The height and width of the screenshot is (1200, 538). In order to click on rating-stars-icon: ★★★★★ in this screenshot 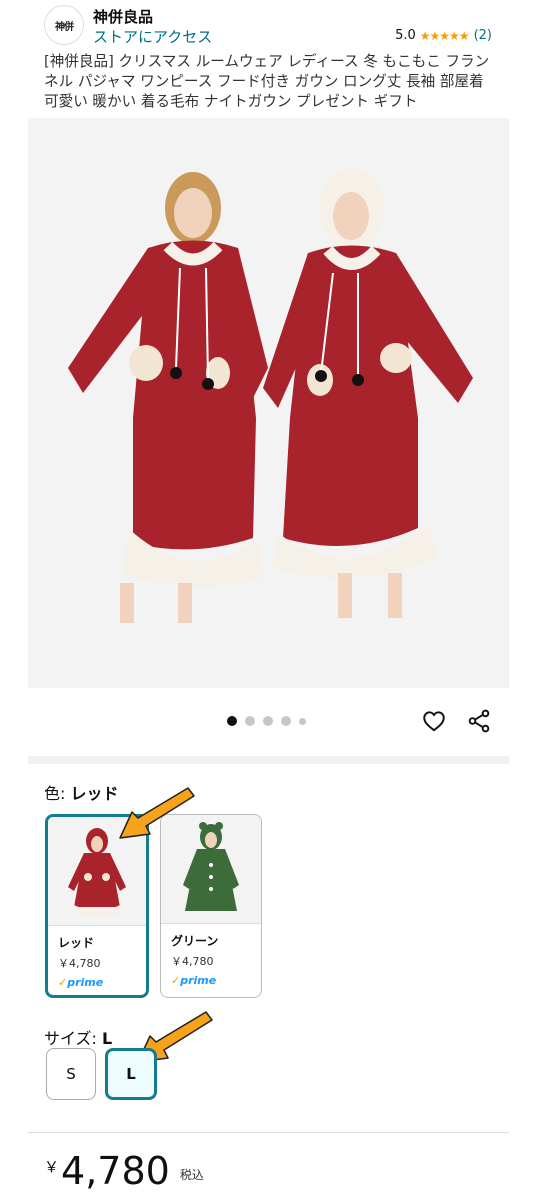, I will do `click(444, 35)`.